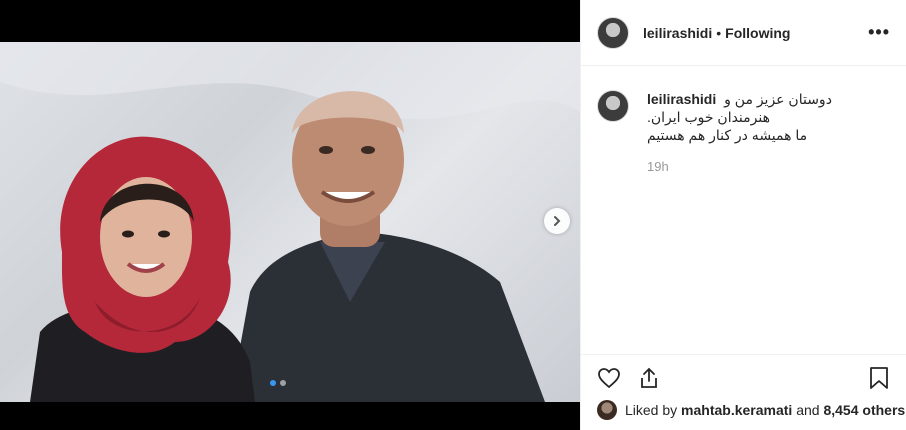  I want to click on likes-prefix: Liked by, so click(651, 410).